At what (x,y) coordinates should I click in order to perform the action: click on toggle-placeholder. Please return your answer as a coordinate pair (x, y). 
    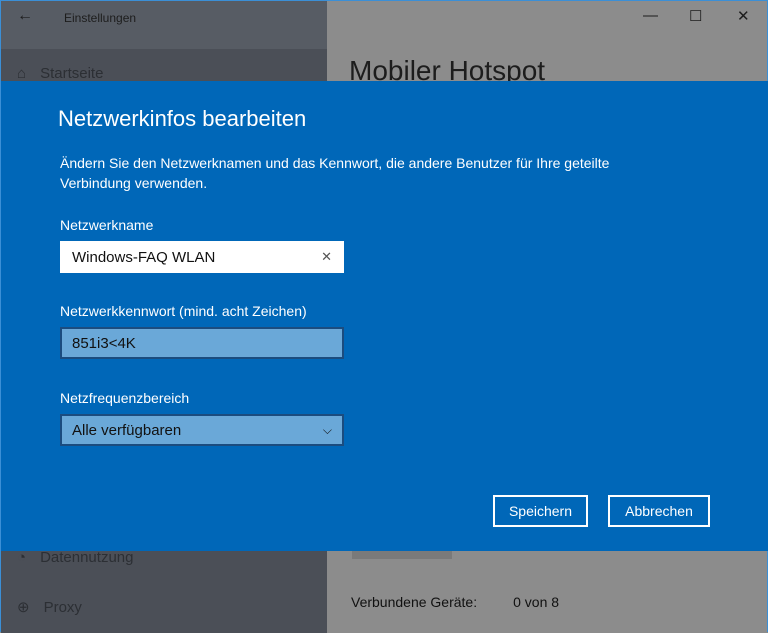
    Looking at the image, I should click on (402, 555).